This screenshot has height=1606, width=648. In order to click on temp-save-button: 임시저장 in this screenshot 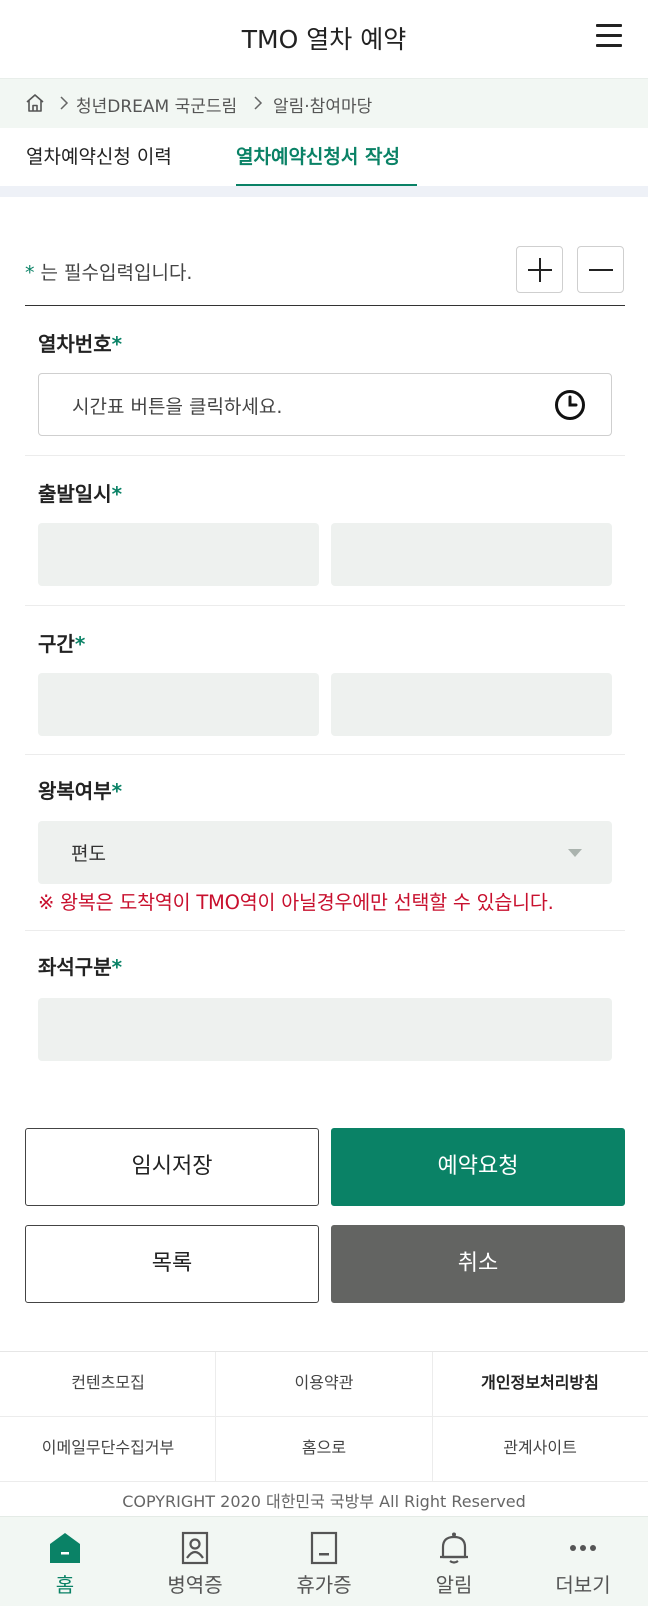, I will do `click(172, 1167)`.